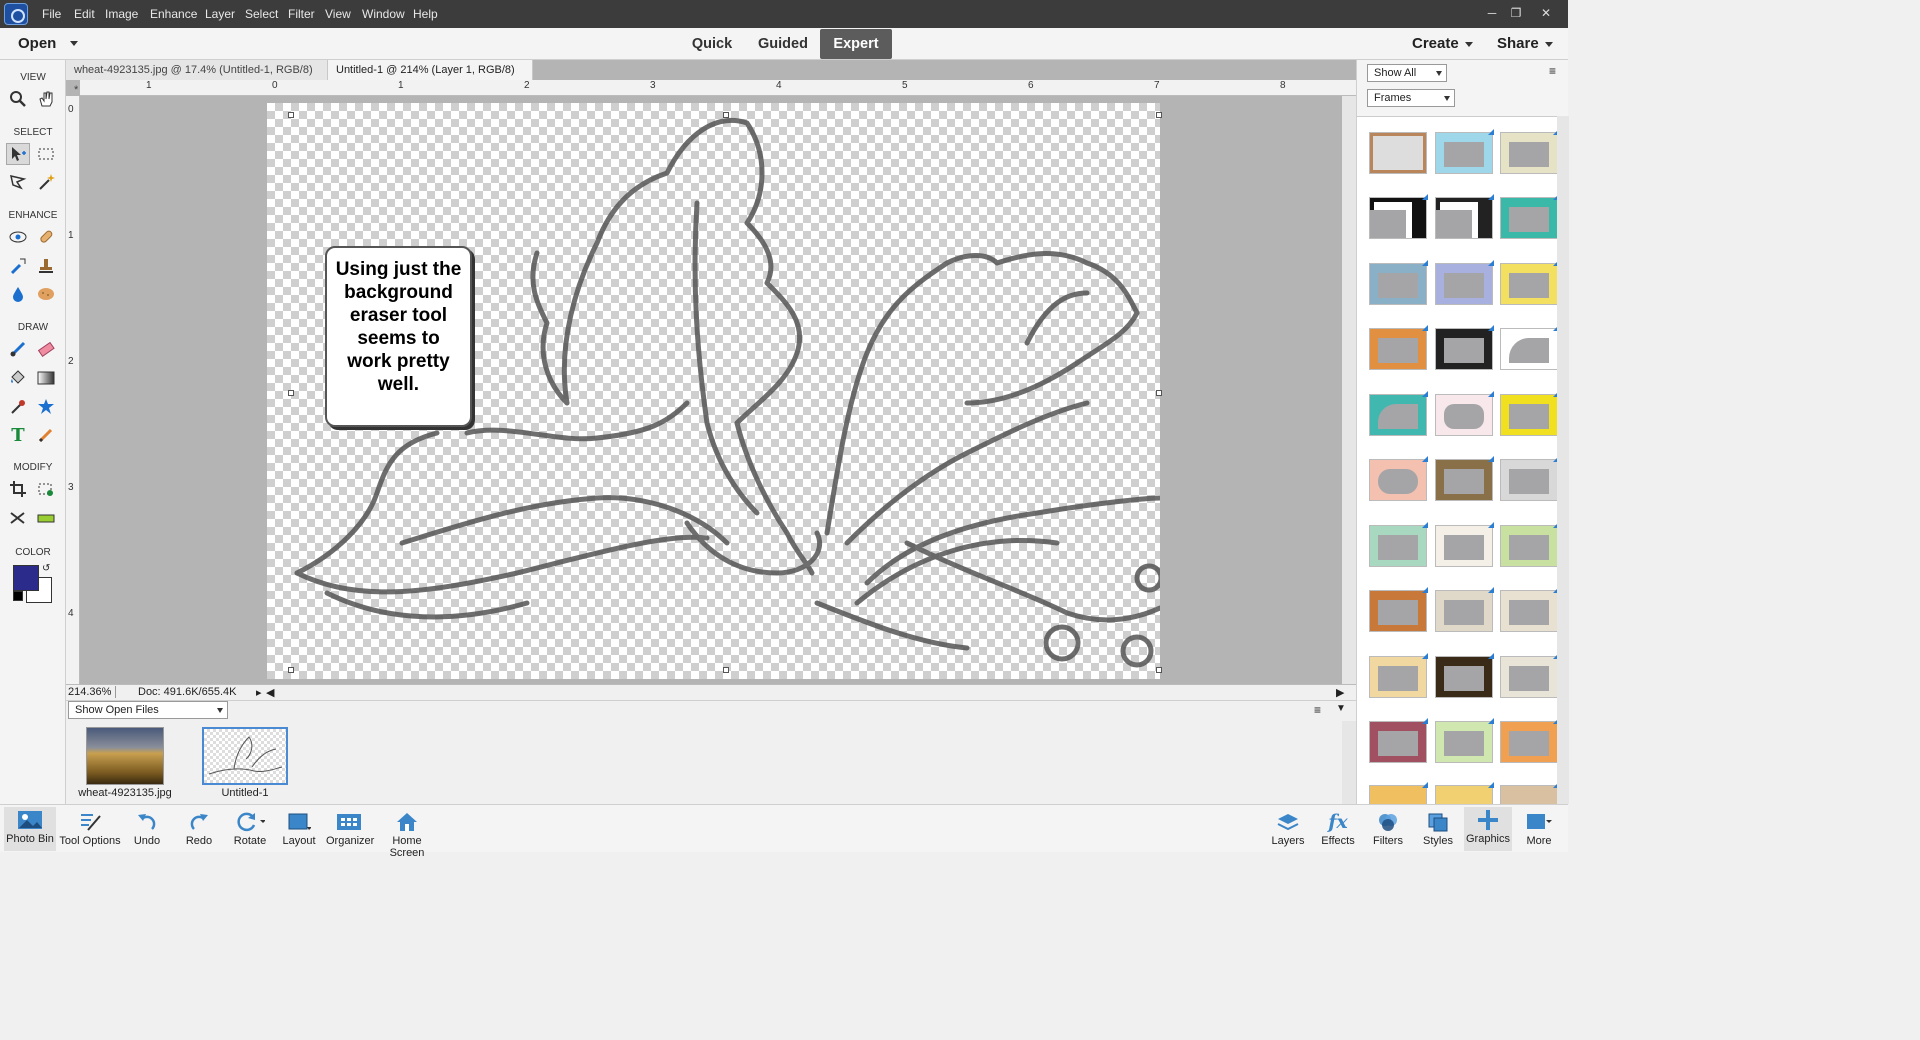 Image resolution: width=1920 pixels, height=1040 pixels. I want to click on magic-wand-icon, so click(46, 182).